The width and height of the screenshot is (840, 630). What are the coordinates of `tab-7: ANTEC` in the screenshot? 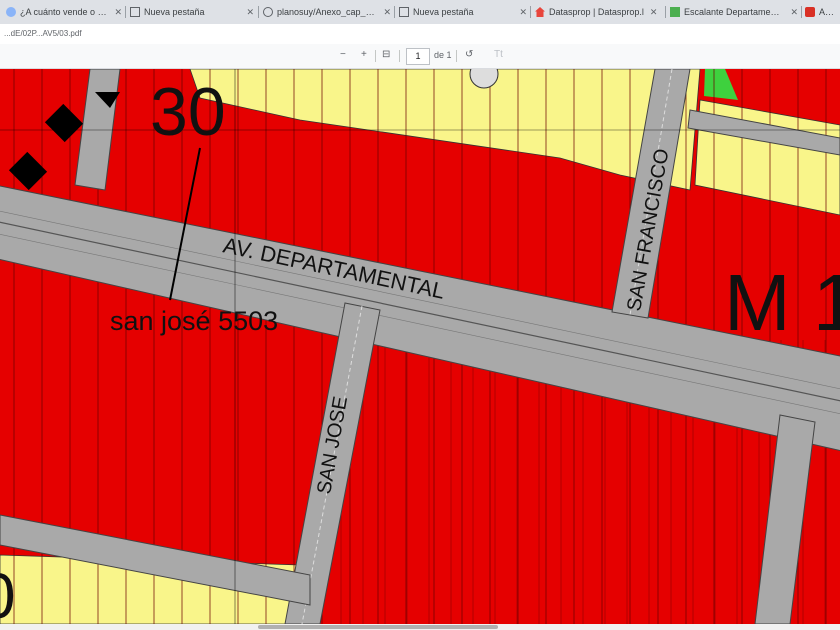 It's located at (822, 12).